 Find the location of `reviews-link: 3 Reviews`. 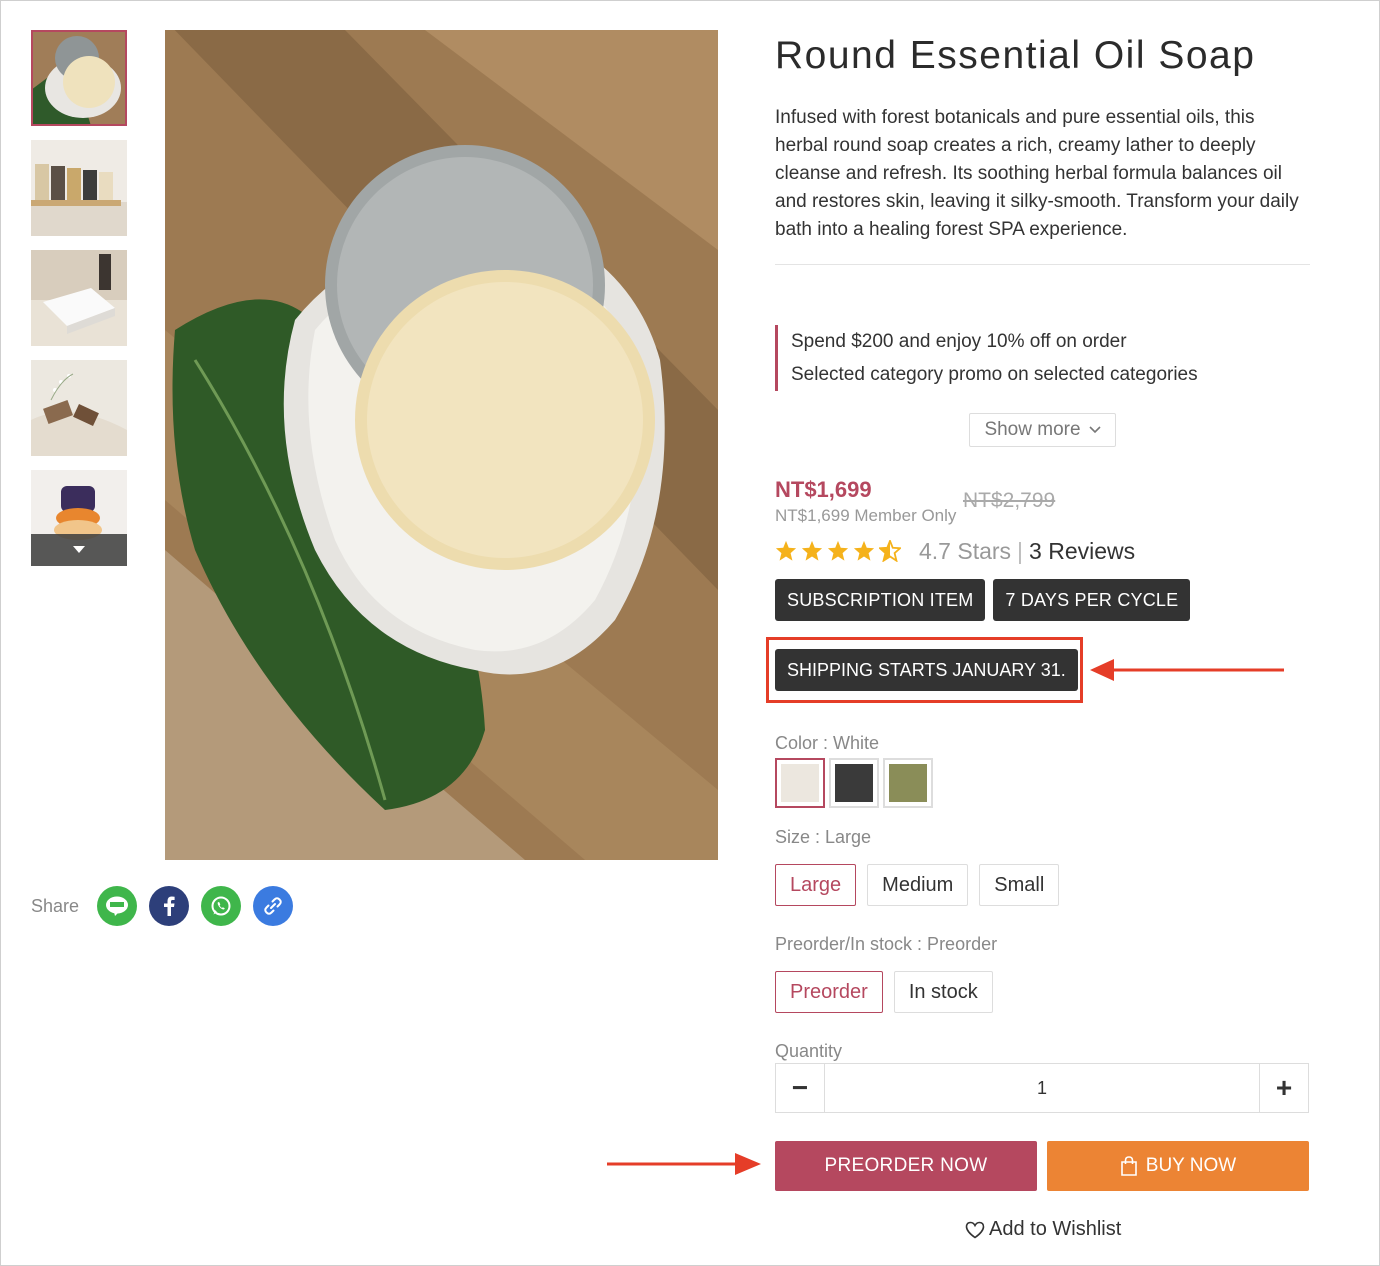

reviews-link: 3 Reviews is located at coordinates (1082, 551).